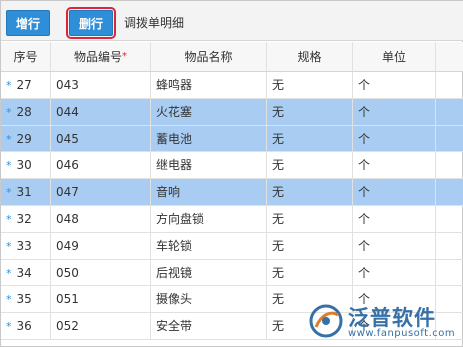 The image size is (463, 347). I want to click on row-index-cell: * 32, so click(26, 218).